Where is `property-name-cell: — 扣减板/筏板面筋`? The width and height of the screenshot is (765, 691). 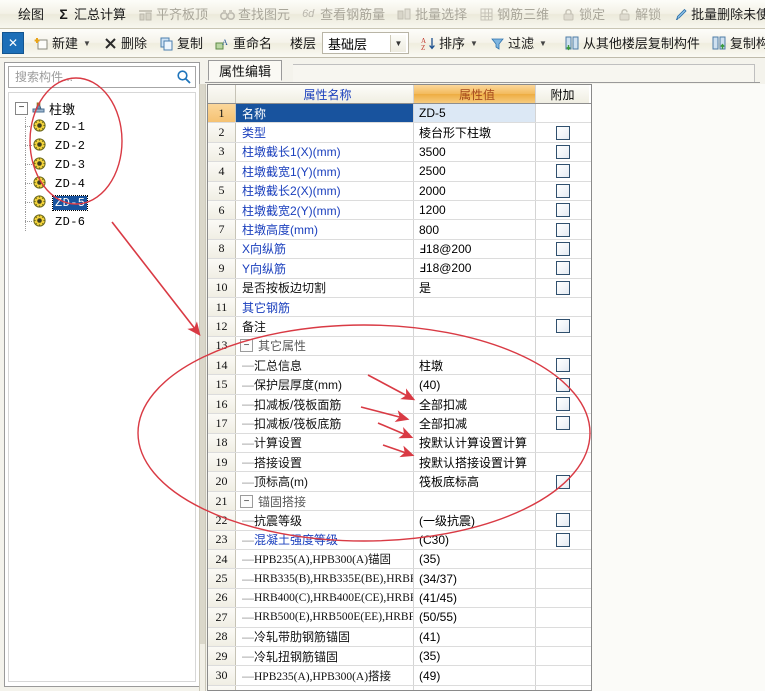
property-name-cell: — 扣减板/筏板面筋 is located at coordinates (325, 404).